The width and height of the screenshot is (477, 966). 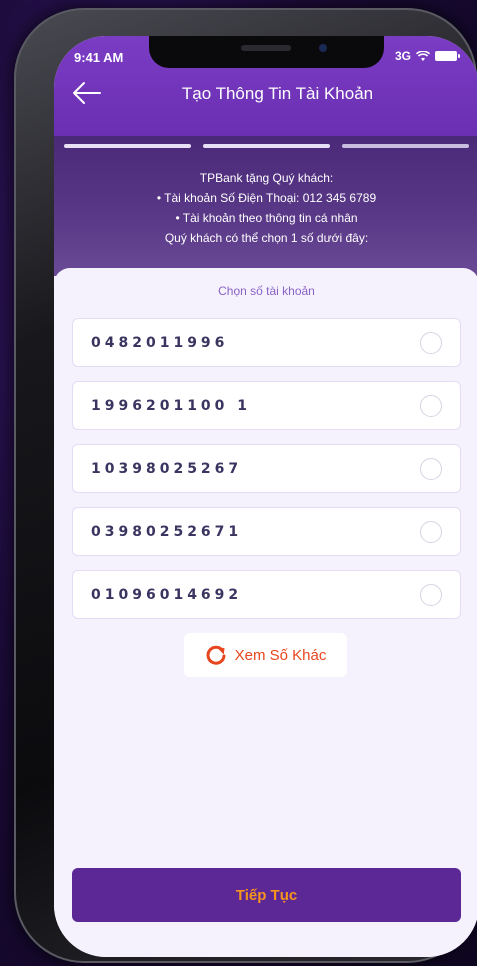 I want to click on status-time: 9:41 AM, so click(x=99, y=57).